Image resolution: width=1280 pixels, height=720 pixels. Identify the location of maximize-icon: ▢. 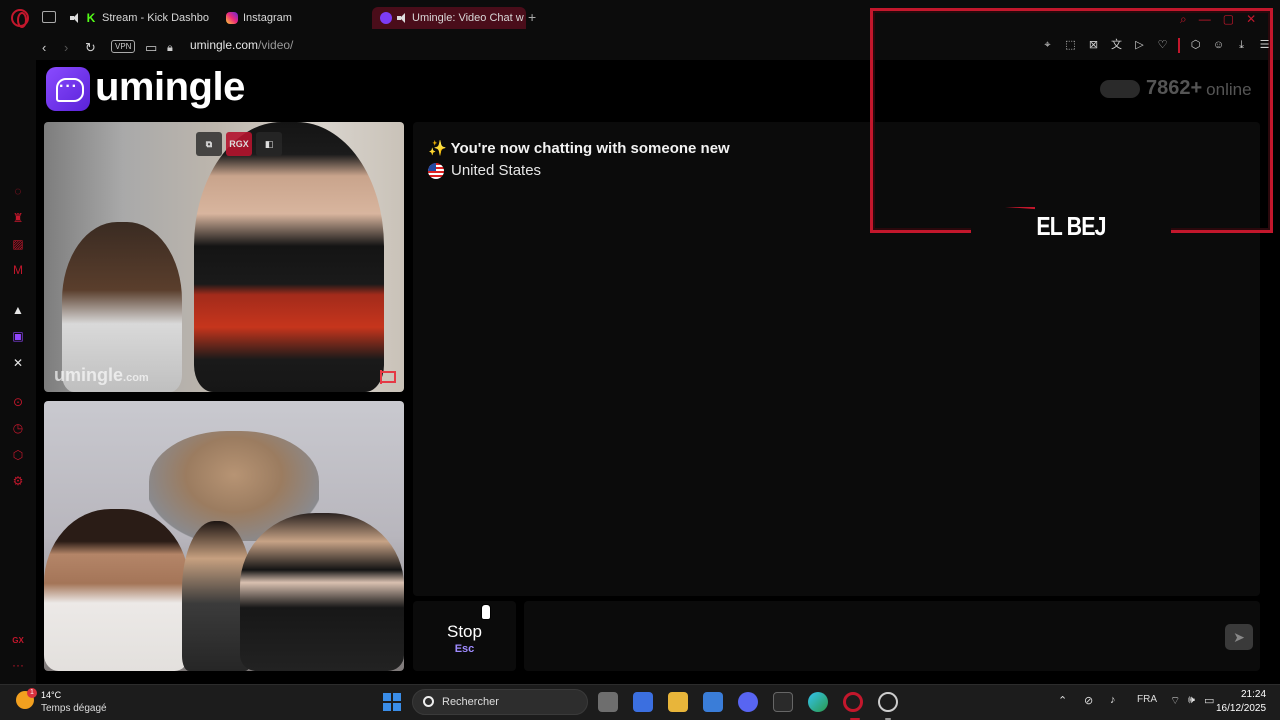
(1228, 19).